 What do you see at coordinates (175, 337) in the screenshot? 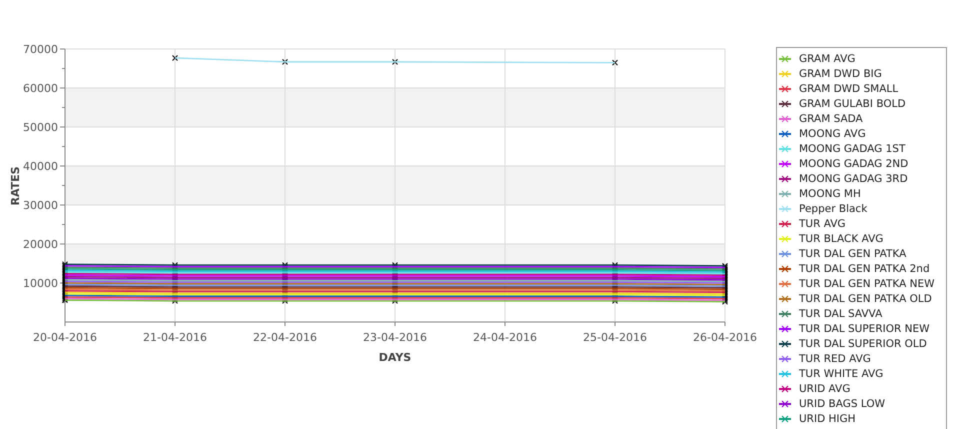
I see `x-tick-label: 21-04-2016` at bounding box center [175, 337].